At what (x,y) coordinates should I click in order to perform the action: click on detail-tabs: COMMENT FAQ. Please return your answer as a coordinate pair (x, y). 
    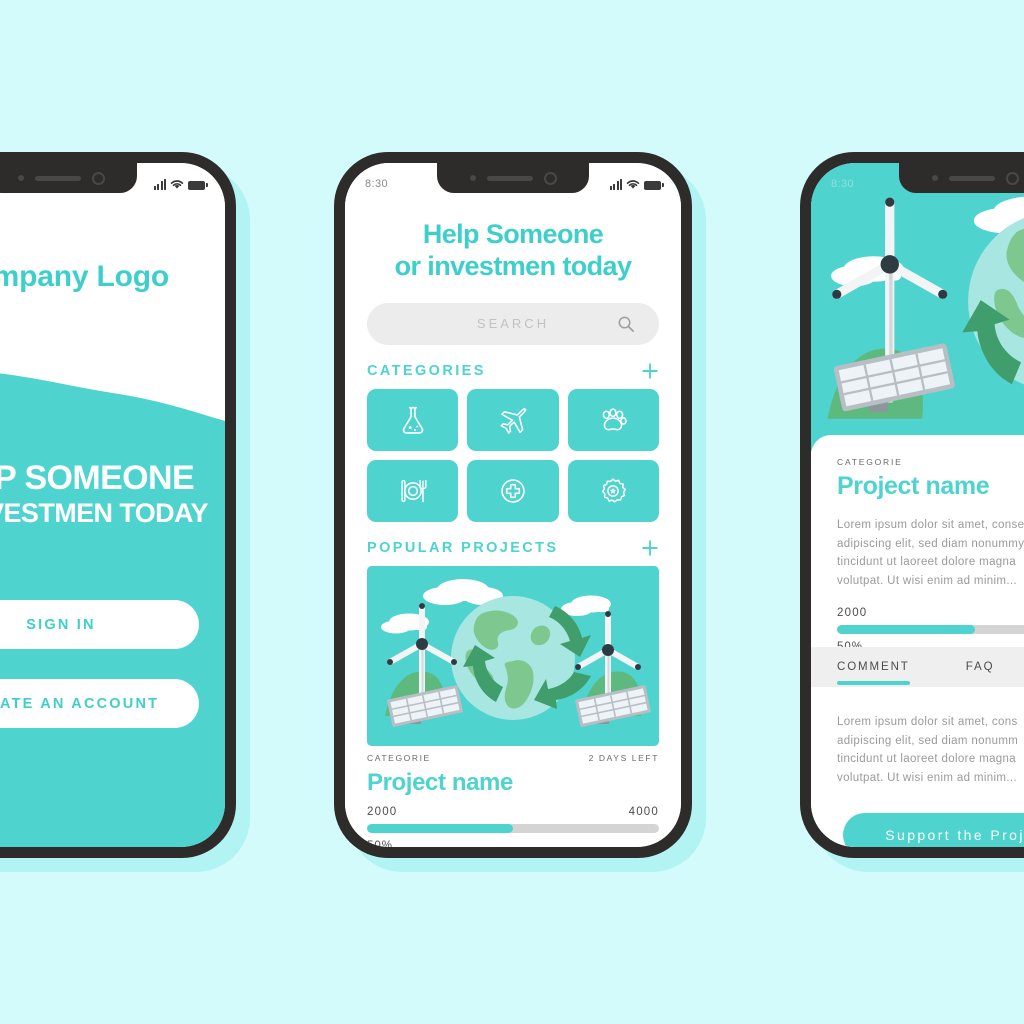
    Looking at the image, I should click on (917, 667).